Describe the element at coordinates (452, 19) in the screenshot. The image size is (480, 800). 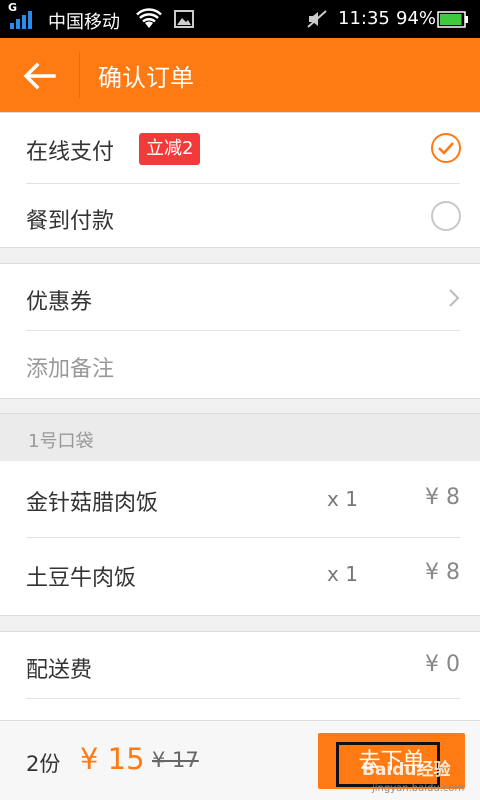
I see `battery-icon` at that location.